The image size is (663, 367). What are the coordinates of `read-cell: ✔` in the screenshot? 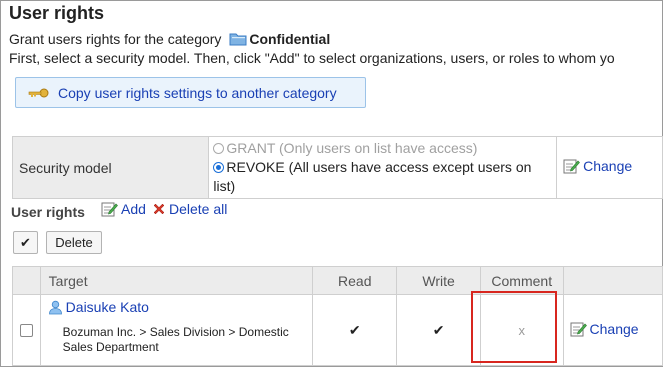 It's located at (355, 330).